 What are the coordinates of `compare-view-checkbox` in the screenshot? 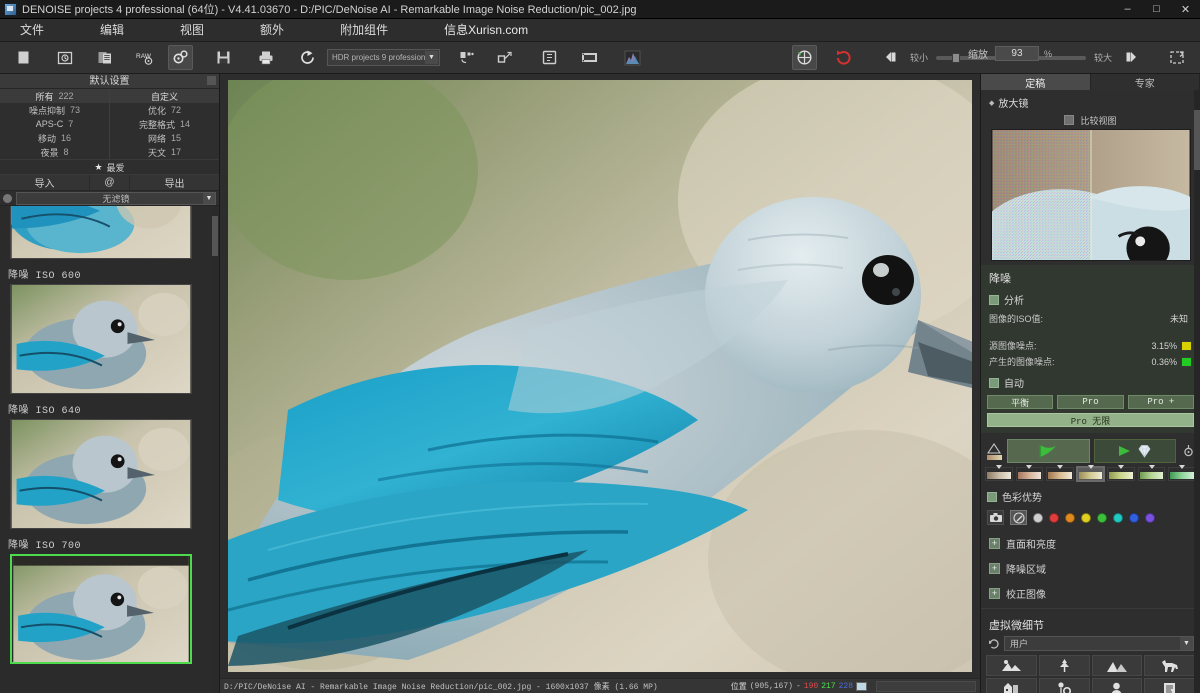 It's located at (1069, 120).